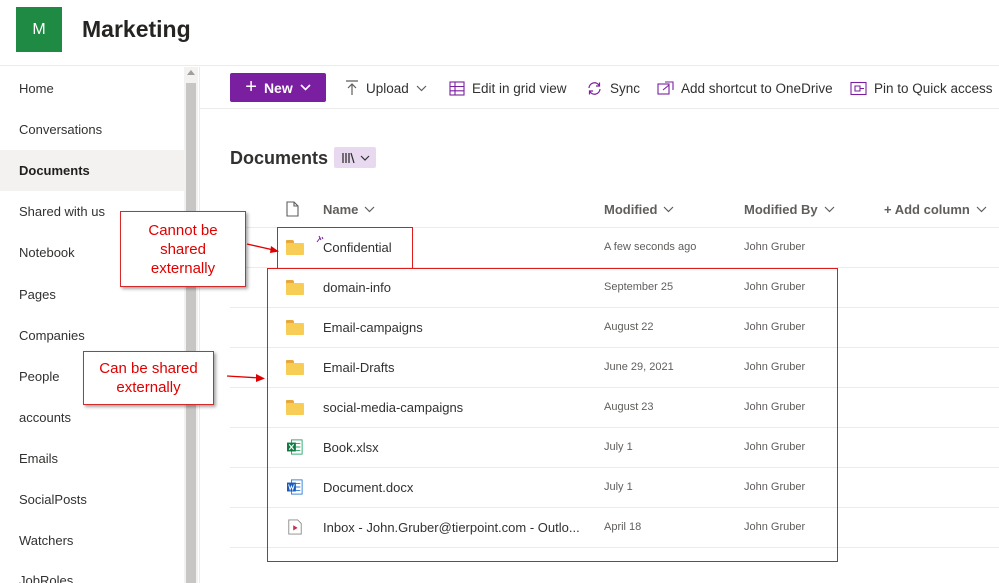  What do you see at coordinates (92, 335) in the screenshot?
I see `nav-item-companies: Companies` at bounding box center [92, 335].